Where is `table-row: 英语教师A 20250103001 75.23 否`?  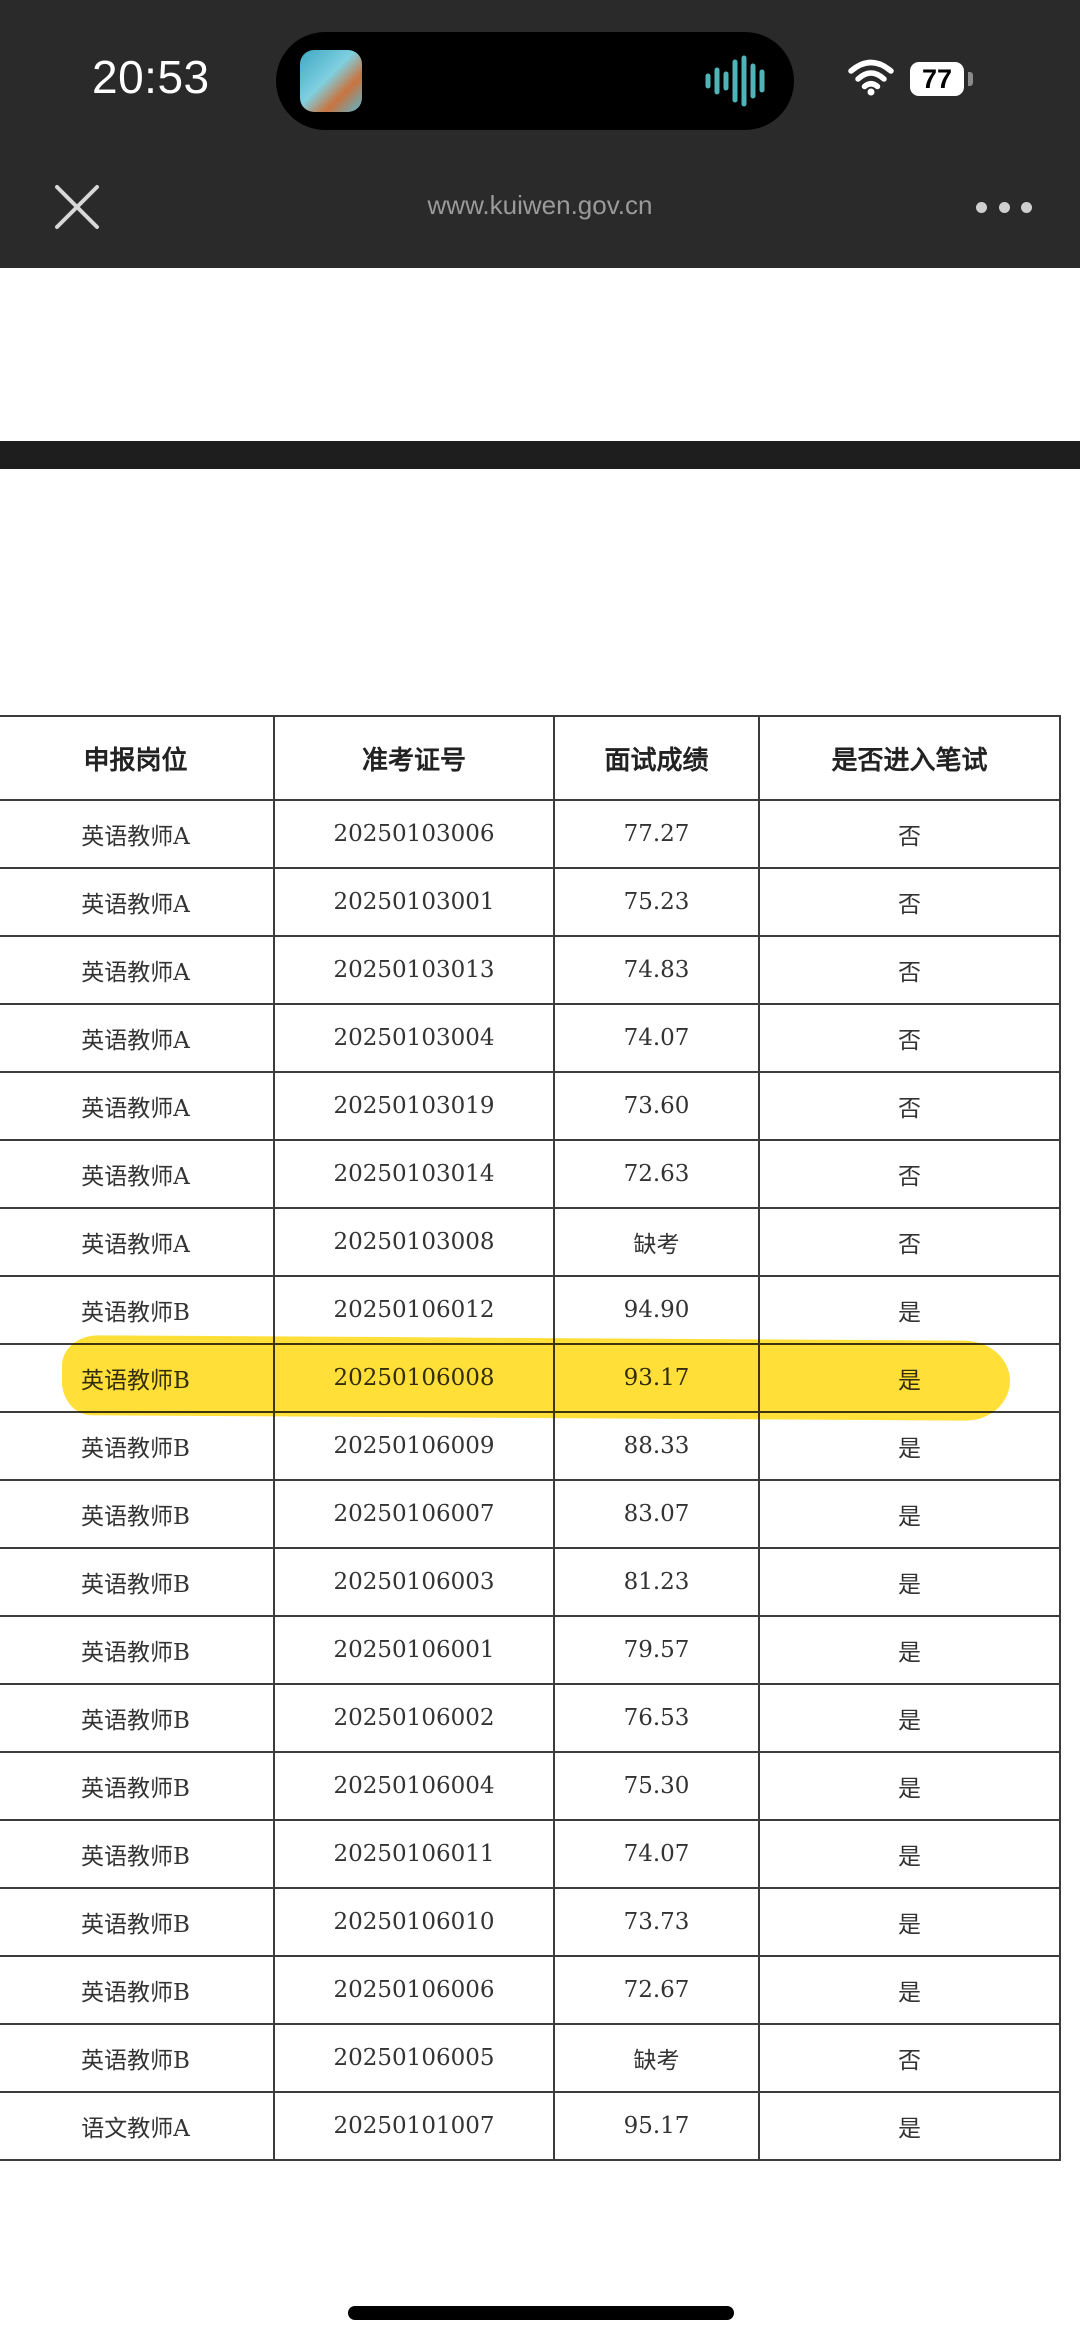
table-row: 英语教师A 20250103001 75.23 否 is located at coordinates (530, 902).